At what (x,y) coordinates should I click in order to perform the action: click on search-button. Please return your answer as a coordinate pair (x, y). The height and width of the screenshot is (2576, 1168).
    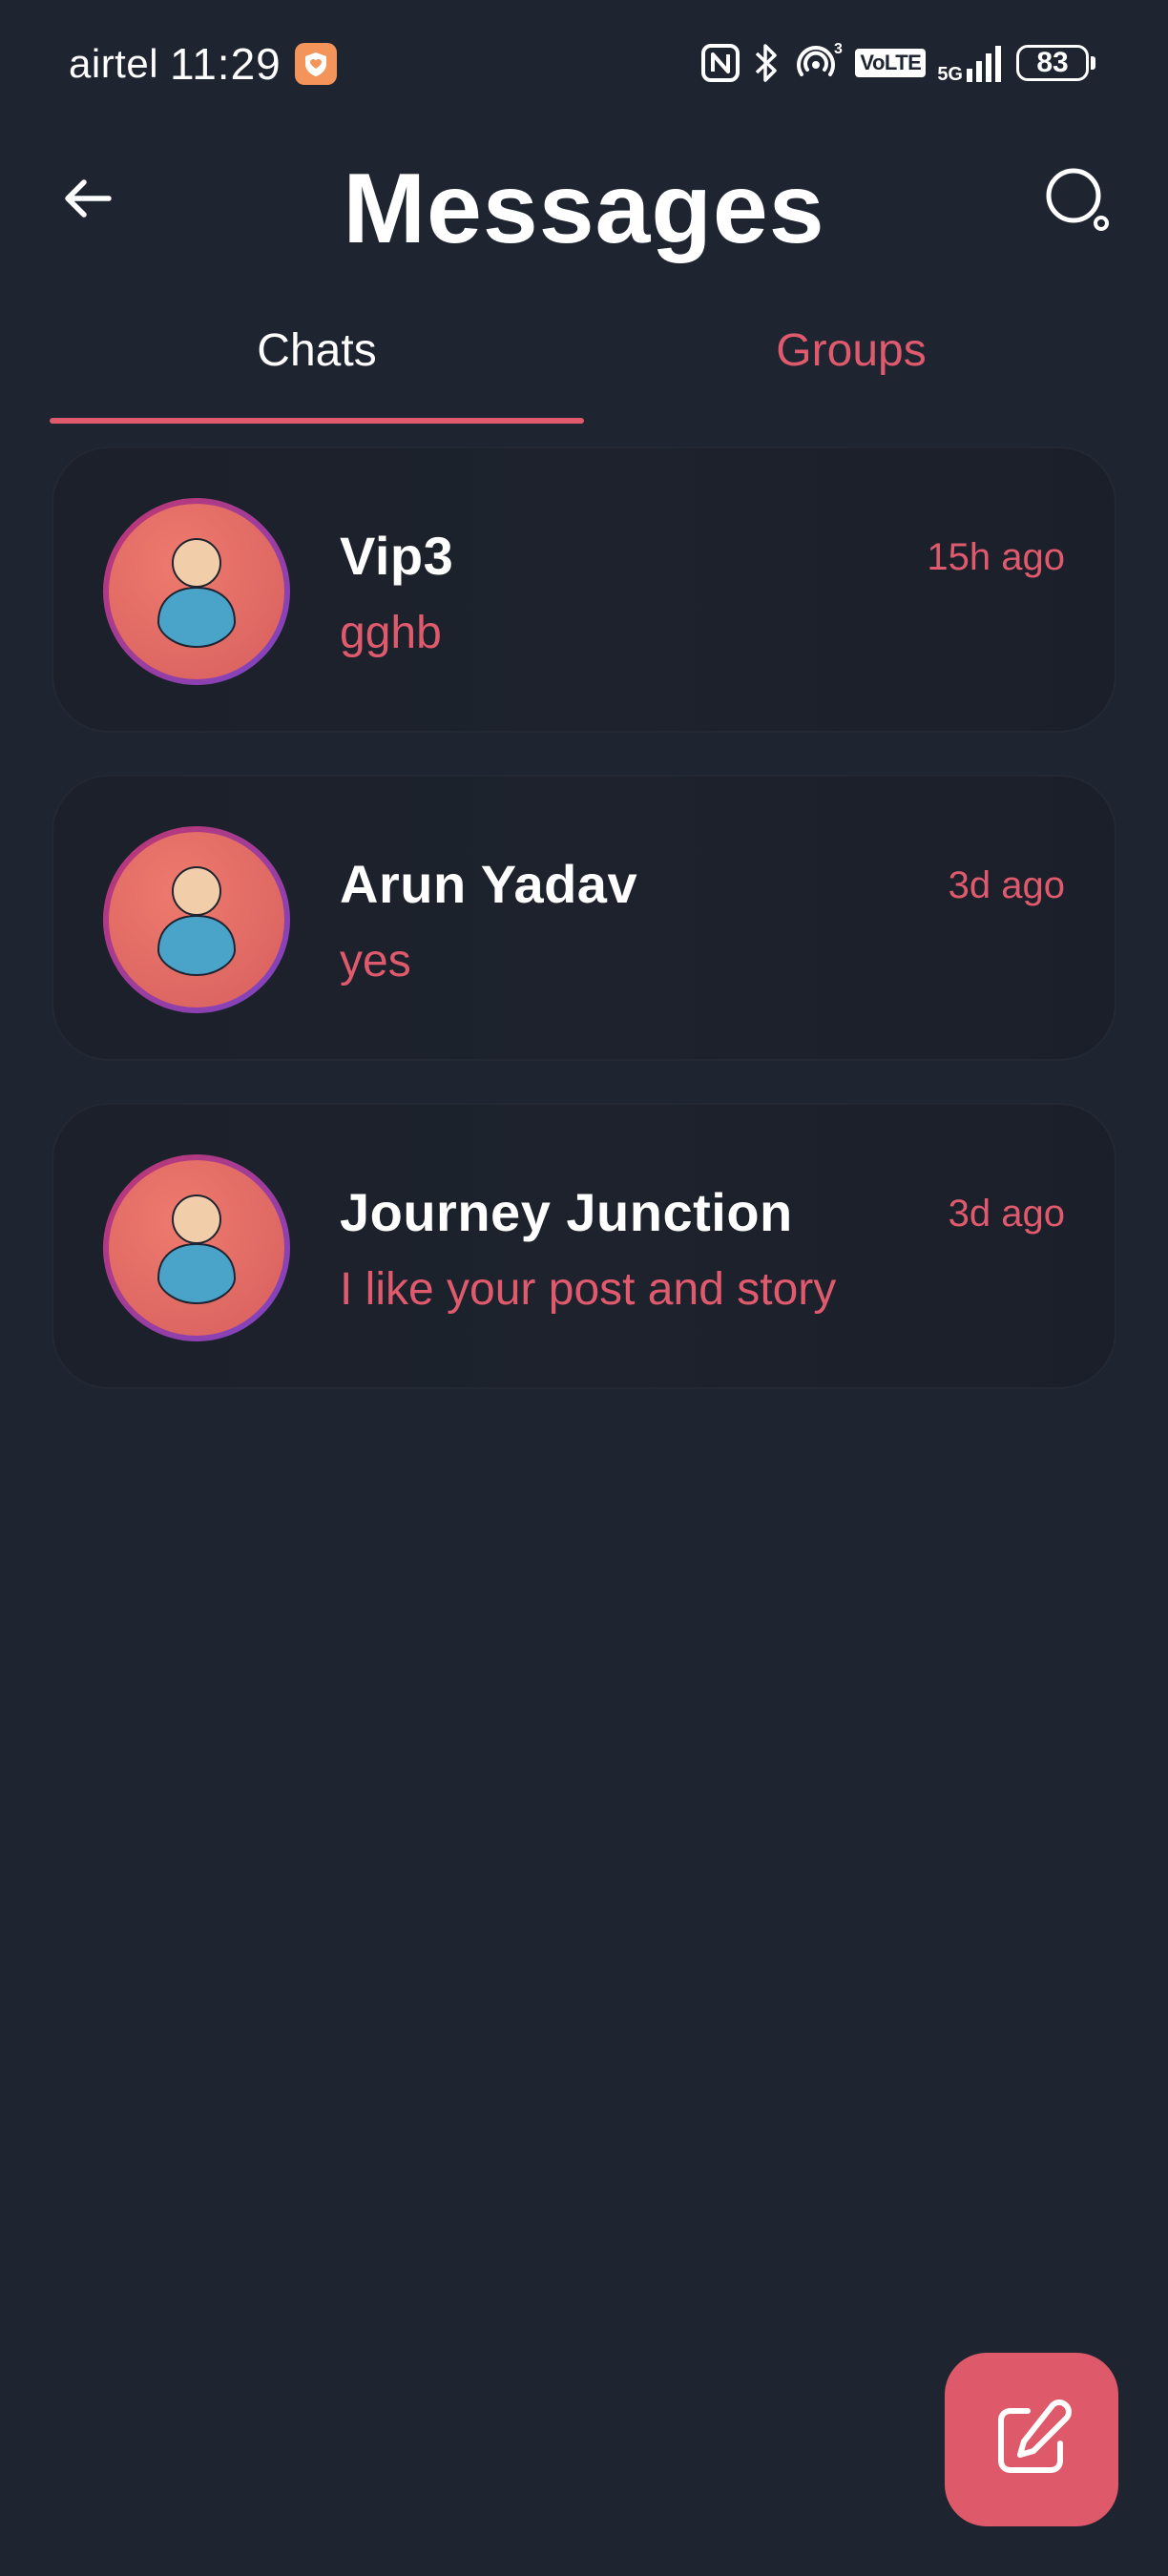
    Looking at the image, I should click on (1078, 200).